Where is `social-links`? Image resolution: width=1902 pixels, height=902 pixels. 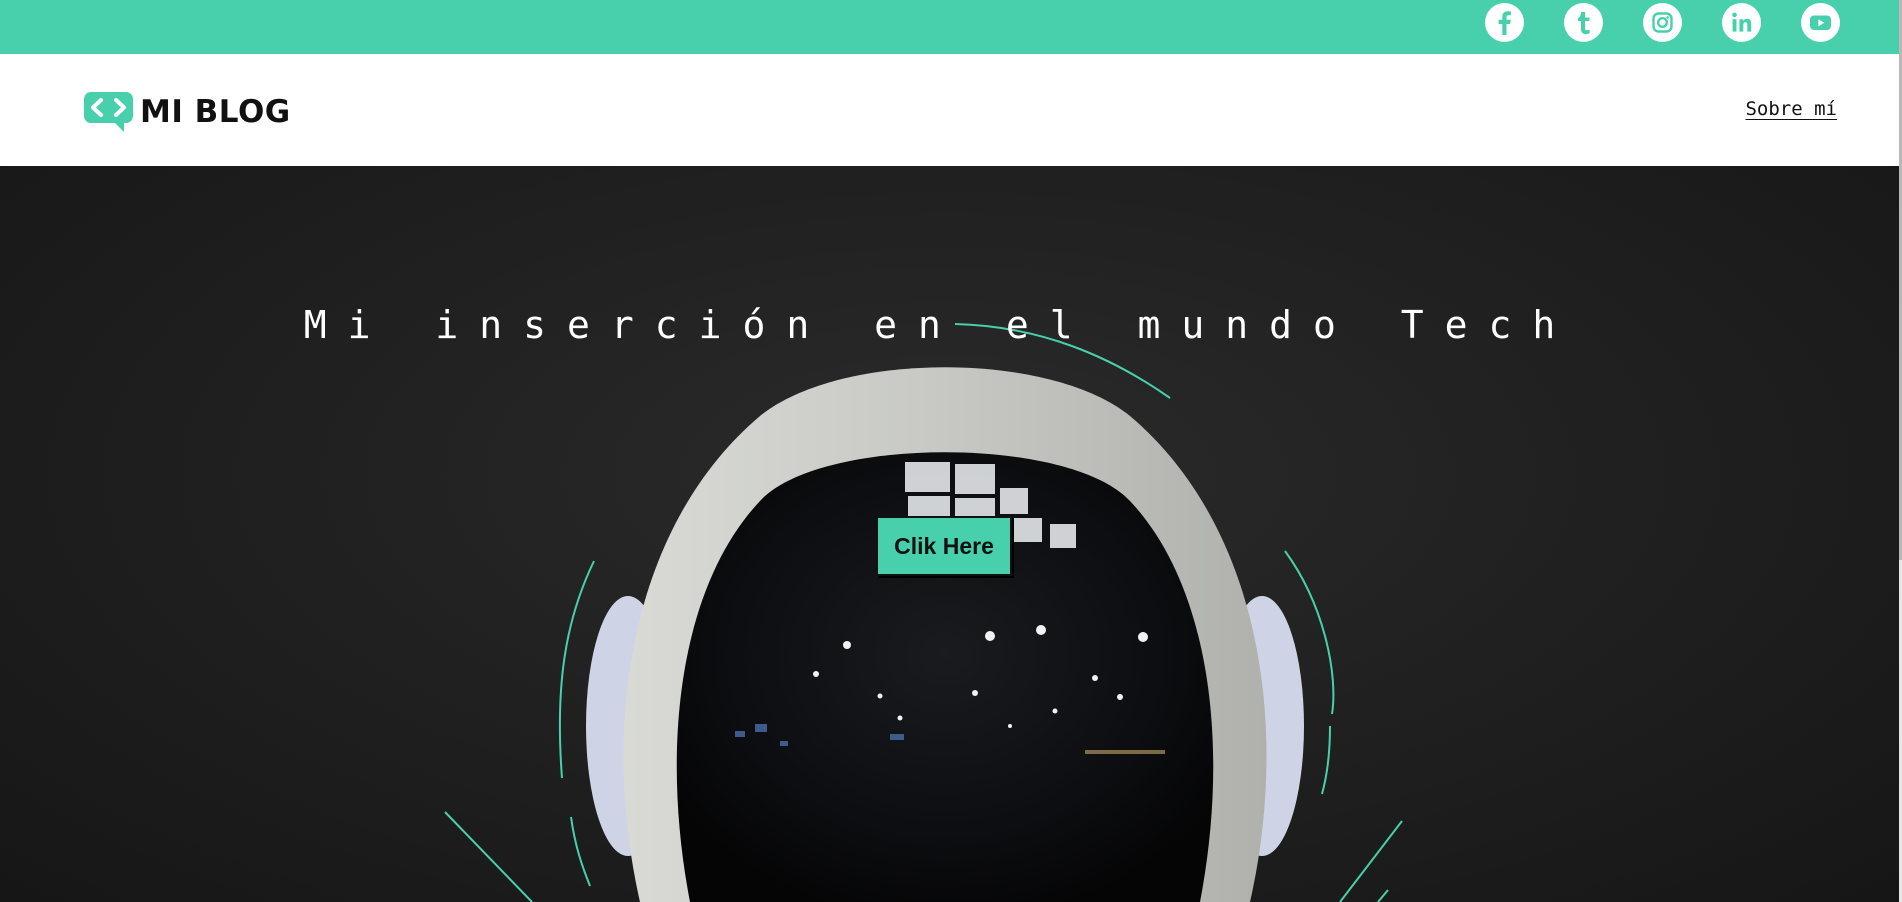 social-links is located at coordinates (1662, 22).